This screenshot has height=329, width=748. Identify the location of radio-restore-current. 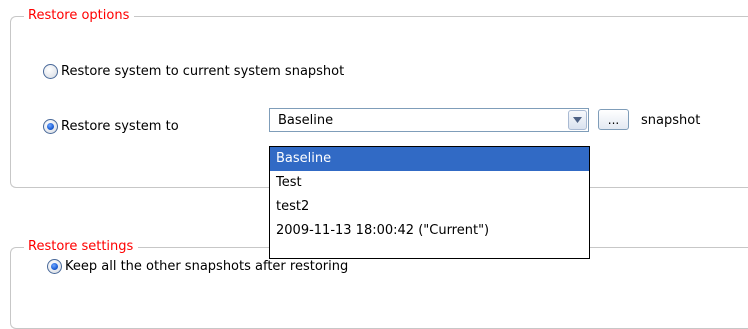
(50, 71).